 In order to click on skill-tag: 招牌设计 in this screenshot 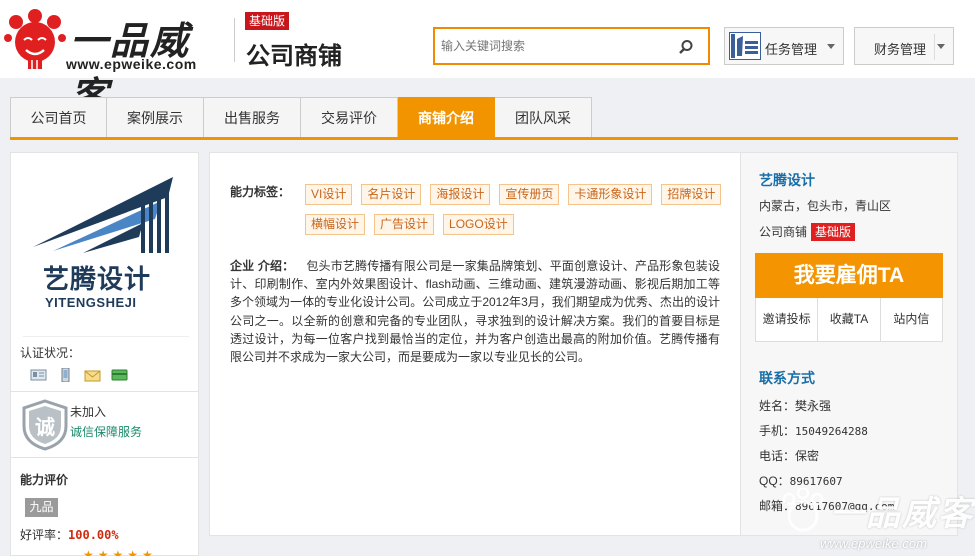, I will do `click(691, 194)`.